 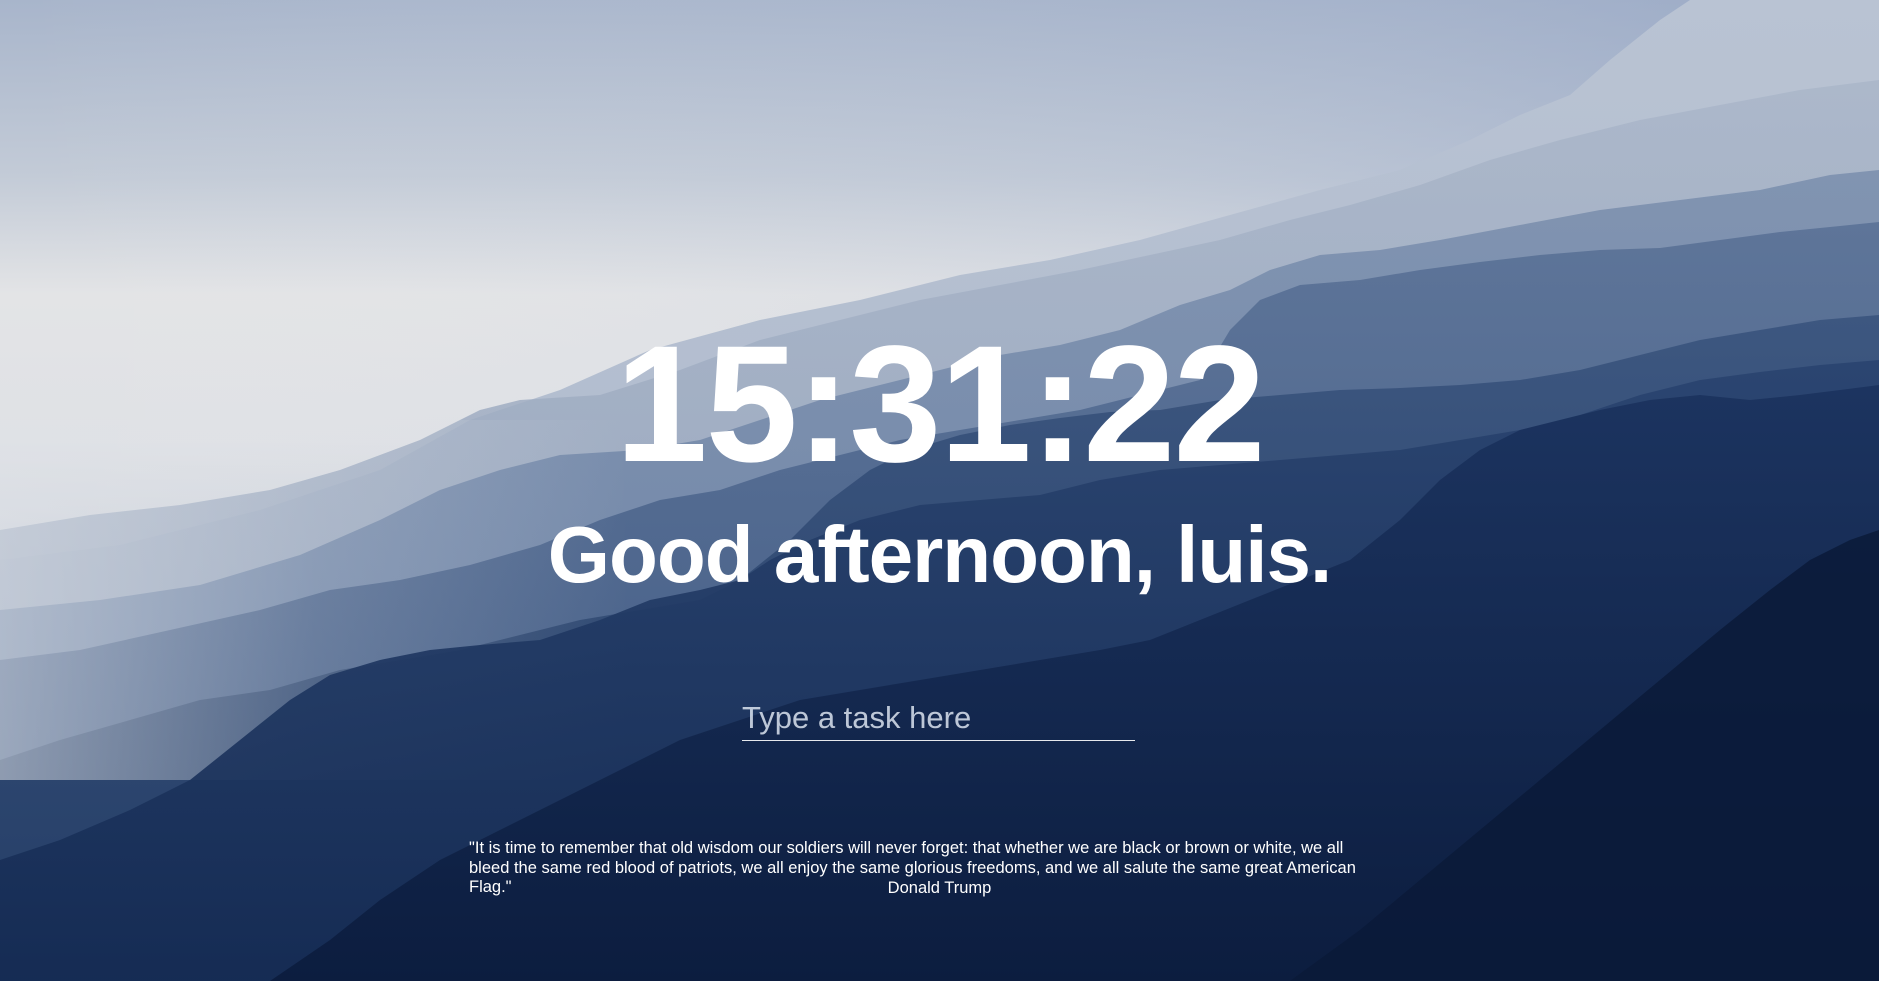 I want to click on greeting-text: Good afternoon, luis., so click(x=939, y=554).